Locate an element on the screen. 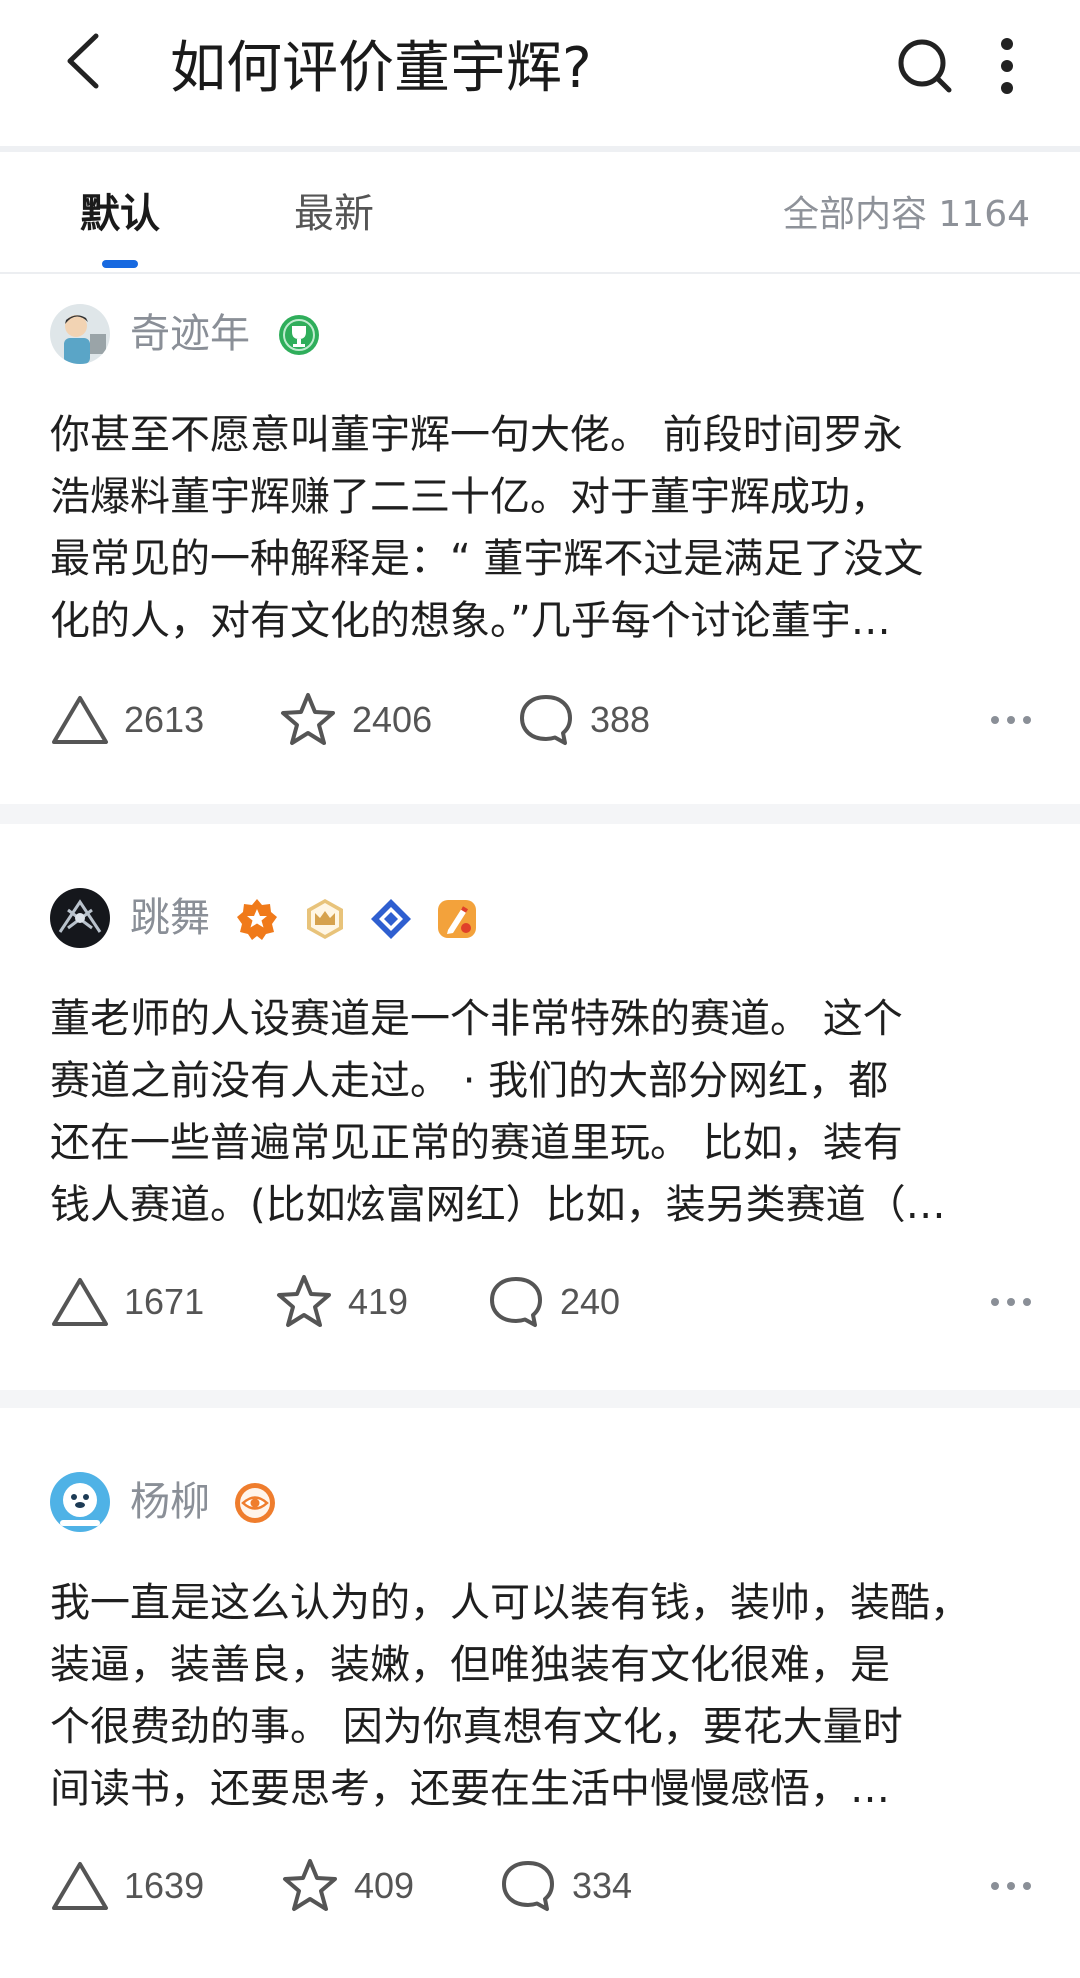 The height and width of the screenshot is (1978, 1080). like-count: 1671 is located at coordinates (164, 1301).